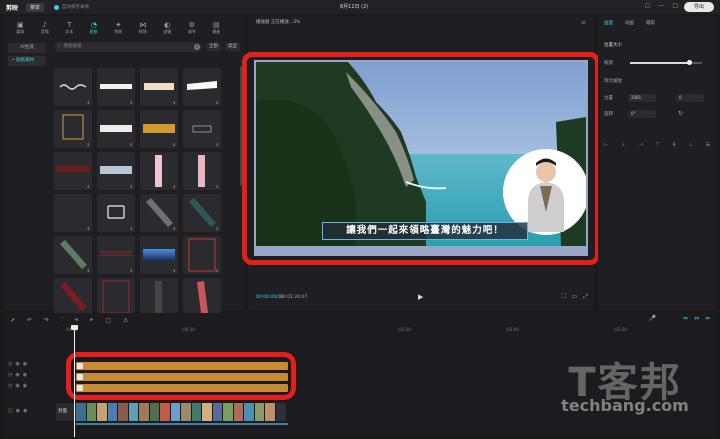 The width and height of the screenshot is (720, 439). What do you see at coordinates (27, 61) in the screenshot?
I see `category-sticker-material: • 贴纸素材` at bounding box center [27, 61].